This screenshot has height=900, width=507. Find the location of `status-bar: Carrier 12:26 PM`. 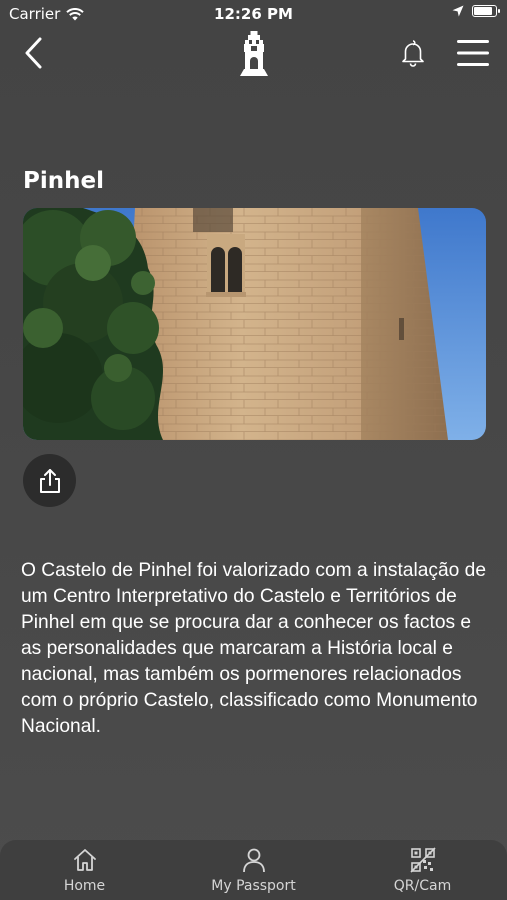

status-bar: Carrier 12:26 PM is located at coordinates (253, 14).